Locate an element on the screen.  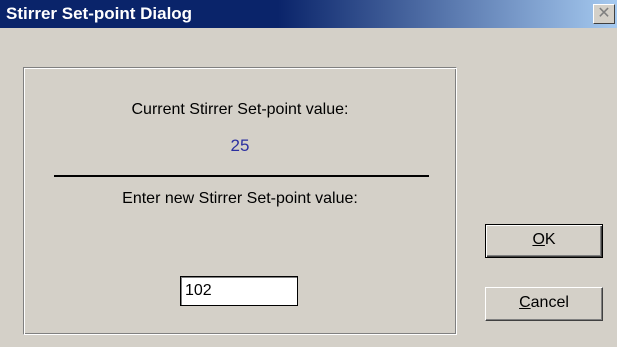
close-icon: ✕ is located at coordinates (604, 12).